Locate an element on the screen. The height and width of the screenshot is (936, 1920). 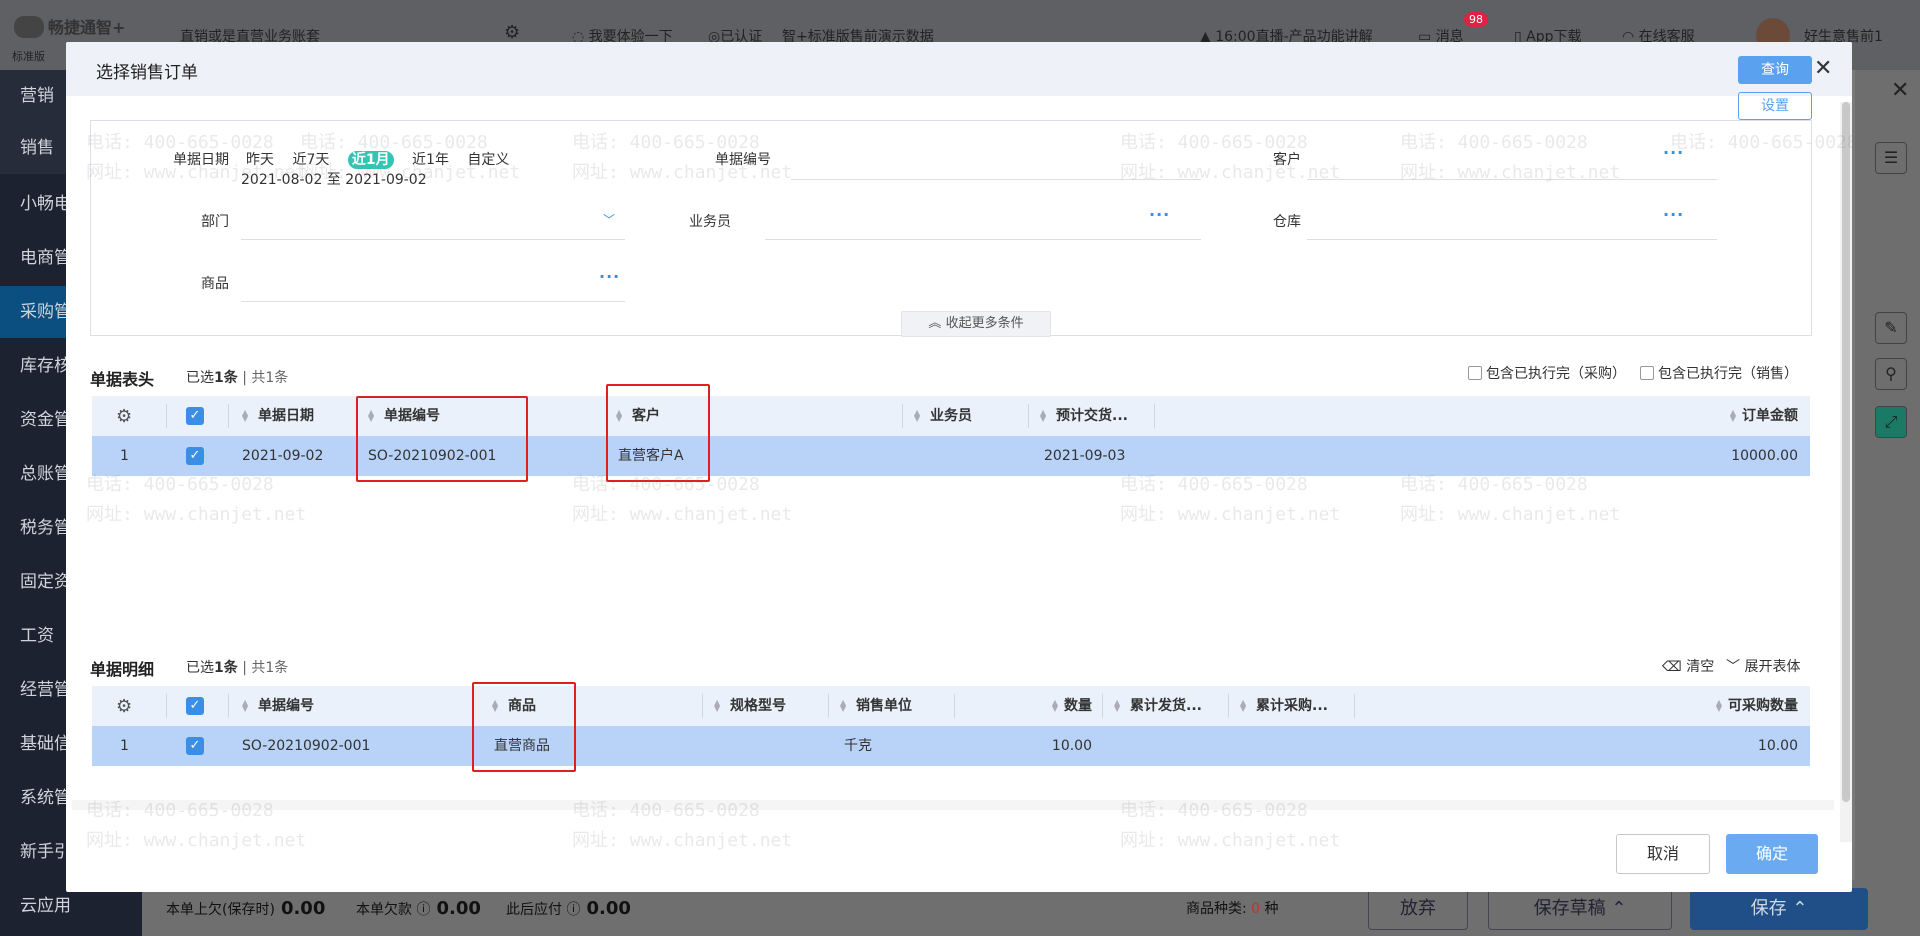
customer-more-icon: ··· is located at coordinates (1673, 152).